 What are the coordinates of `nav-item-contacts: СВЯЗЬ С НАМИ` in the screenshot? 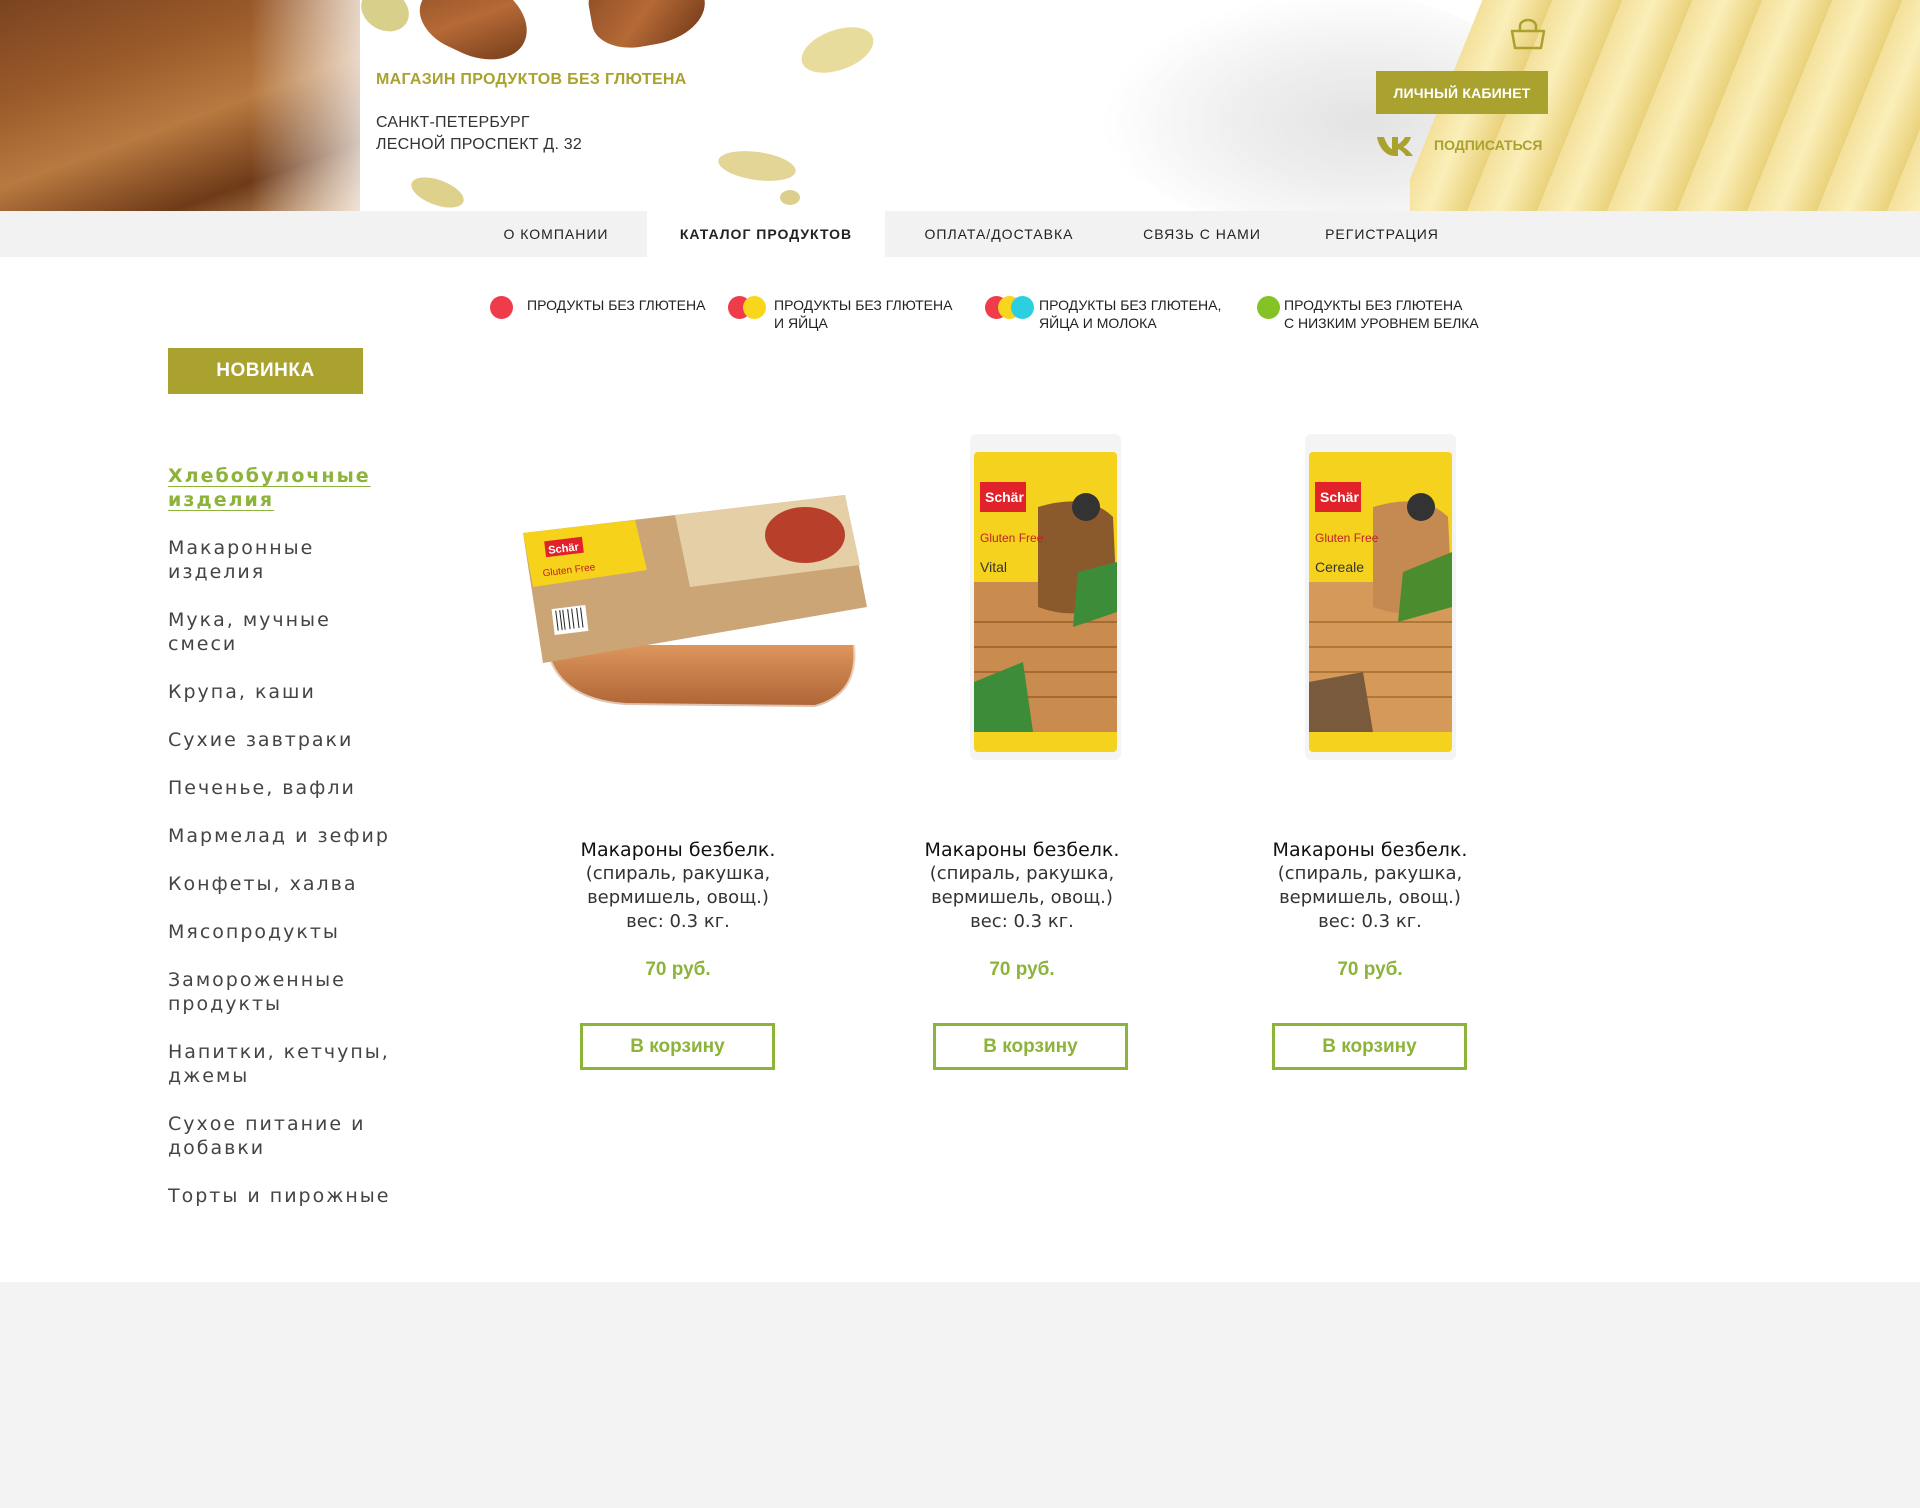 It's located at (1202, 234).